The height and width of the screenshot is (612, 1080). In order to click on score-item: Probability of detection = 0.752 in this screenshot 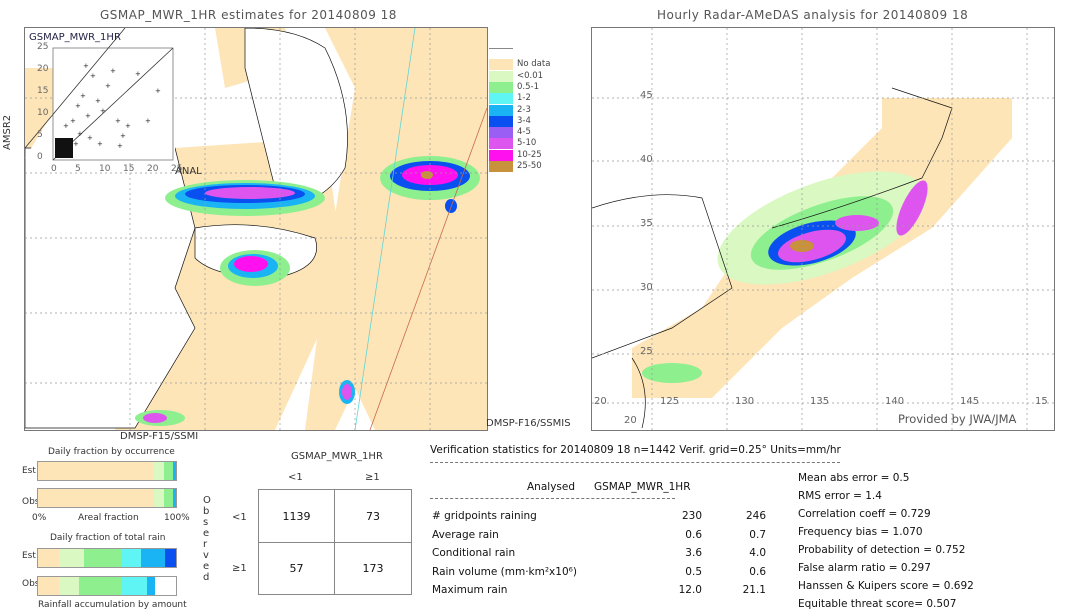, I will do `click(882, 550)`.